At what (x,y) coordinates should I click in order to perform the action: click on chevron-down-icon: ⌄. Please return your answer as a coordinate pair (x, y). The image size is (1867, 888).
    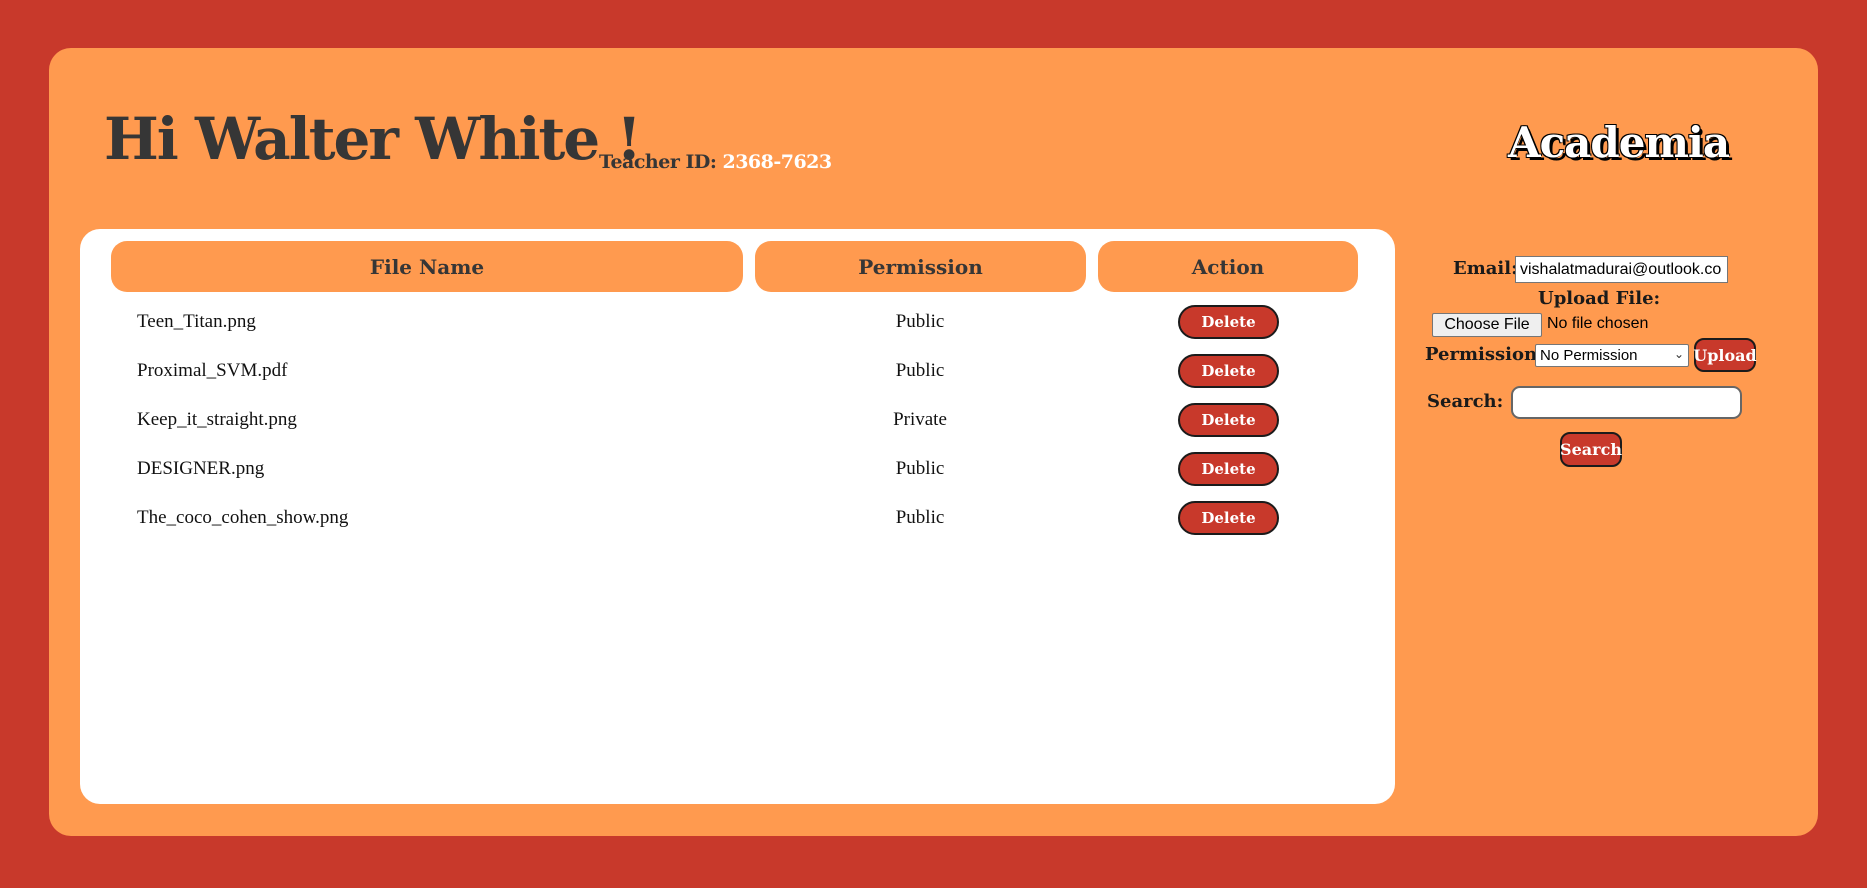
    Looking at the image, I should click on (1678, 354).